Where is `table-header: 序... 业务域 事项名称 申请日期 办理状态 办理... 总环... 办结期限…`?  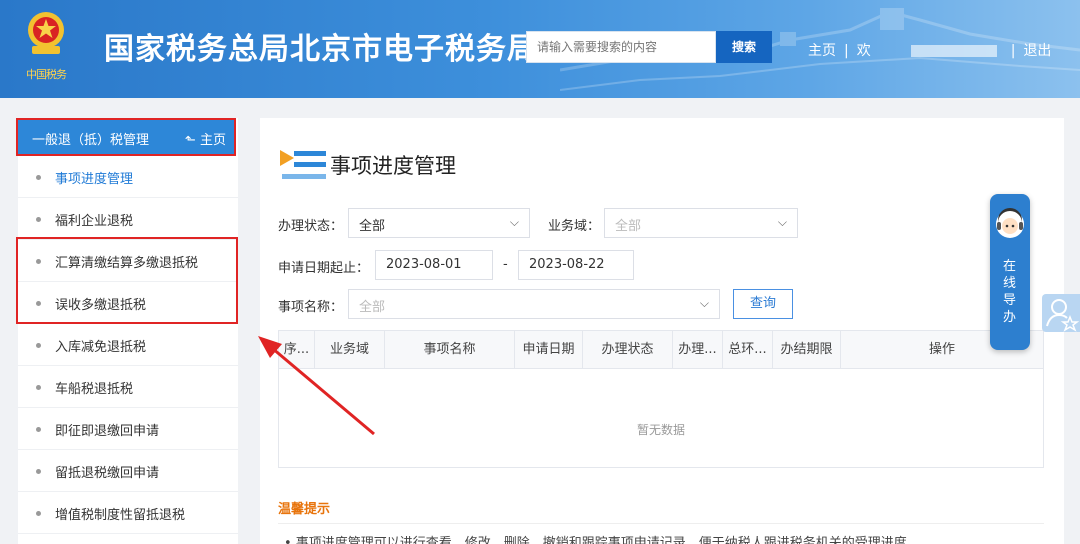
table-header: 序... 业务域 事项名称 申请日期 办理状态 办理... 总环... 办结期限… is located at coordinates (661, 350).